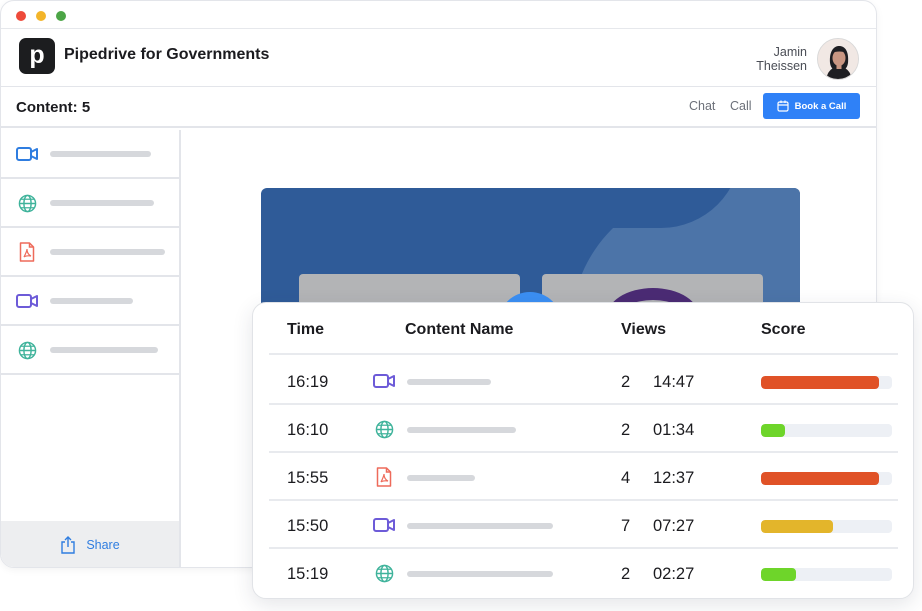  I want to click on row-duration: 07:27, so click(674, 526).